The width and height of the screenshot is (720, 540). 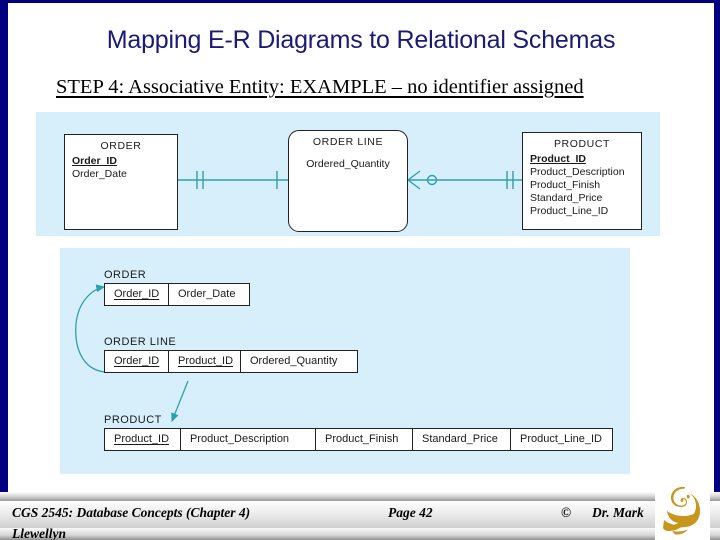 What do you see at coordinates (717, 270) in the screenshot?
I see `slide-border-right` at bounding box center [717, 270].